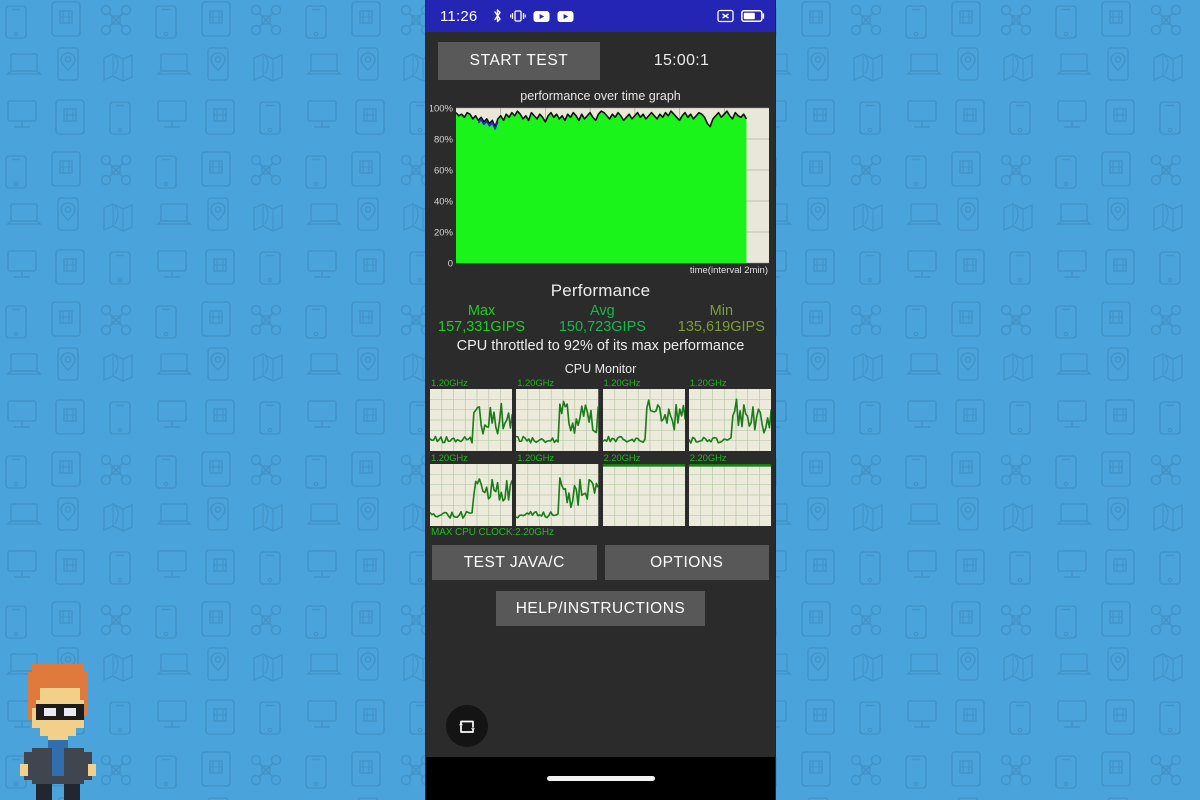 The height and width of the screenshot is (800, 1200). Describe the element at coordinates (681, 60) in the screenshot. I see `test-timer: 15:00:1` at that location.